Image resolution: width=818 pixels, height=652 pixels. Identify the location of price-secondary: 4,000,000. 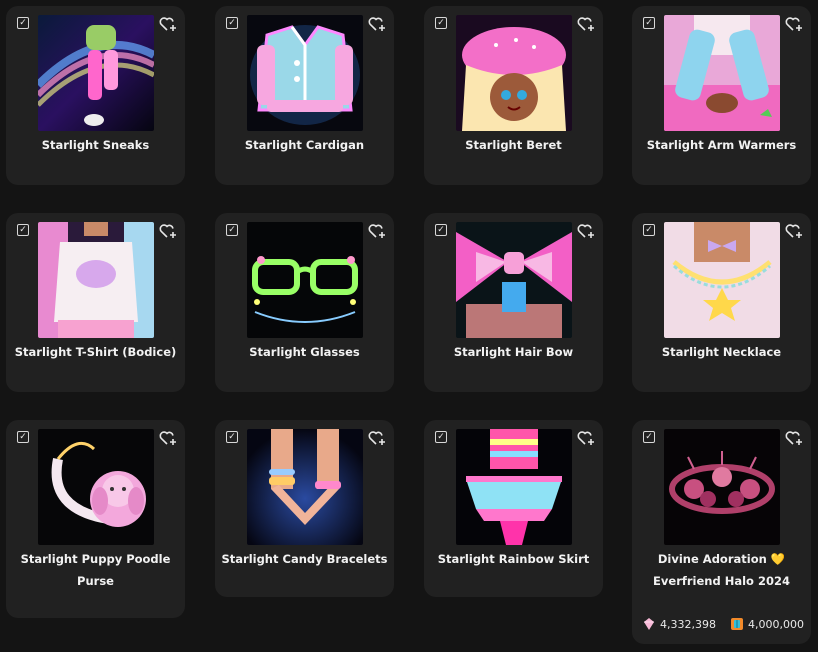
(775, 624).